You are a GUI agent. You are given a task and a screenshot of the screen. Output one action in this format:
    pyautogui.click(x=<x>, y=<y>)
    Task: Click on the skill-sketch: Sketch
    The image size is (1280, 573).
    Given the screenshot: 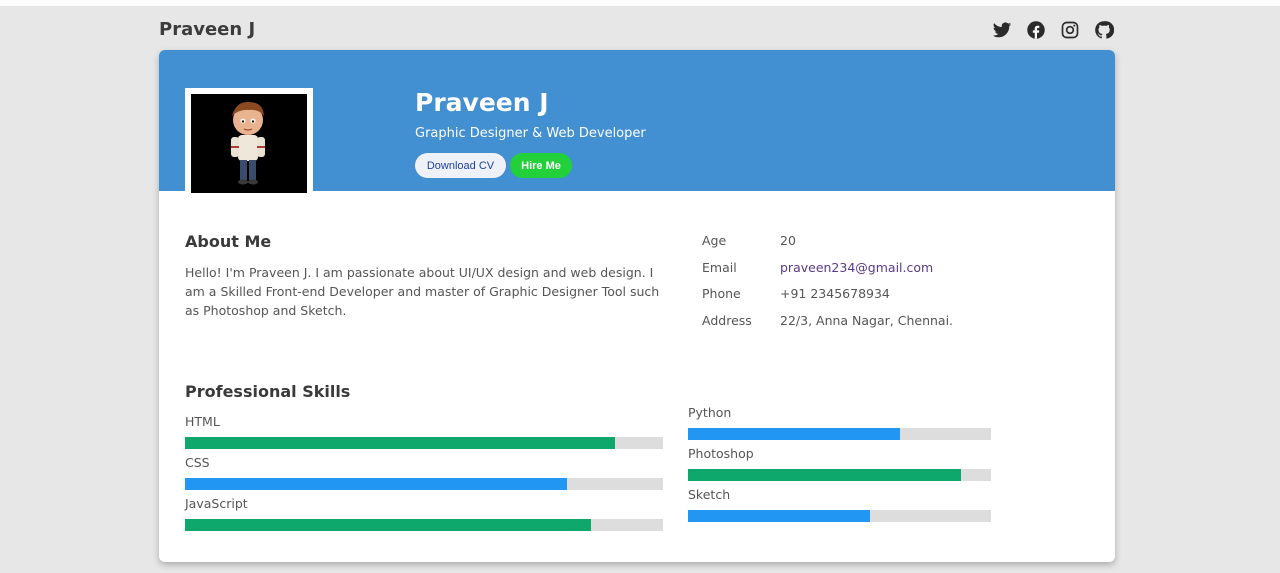 What is the action you would take?
    pyautogui.click(x=839, y=504)
    